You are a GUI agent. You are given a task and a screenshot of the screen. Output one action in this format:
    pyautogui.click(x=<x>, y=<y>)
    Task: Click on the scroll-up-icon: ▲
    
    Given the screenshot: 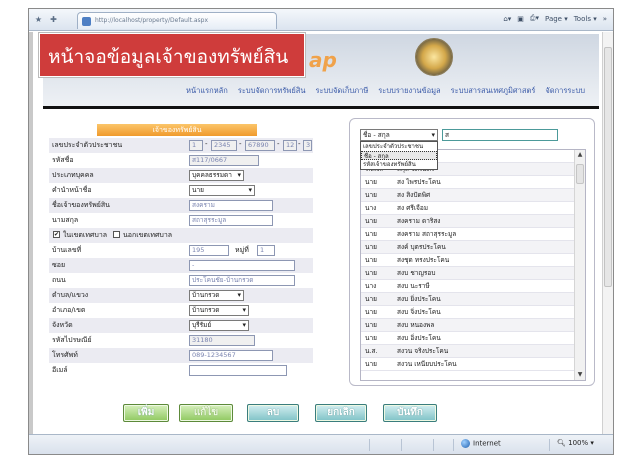 What is the action you would take?
    pyautogui.click(x=580, y=155)
    